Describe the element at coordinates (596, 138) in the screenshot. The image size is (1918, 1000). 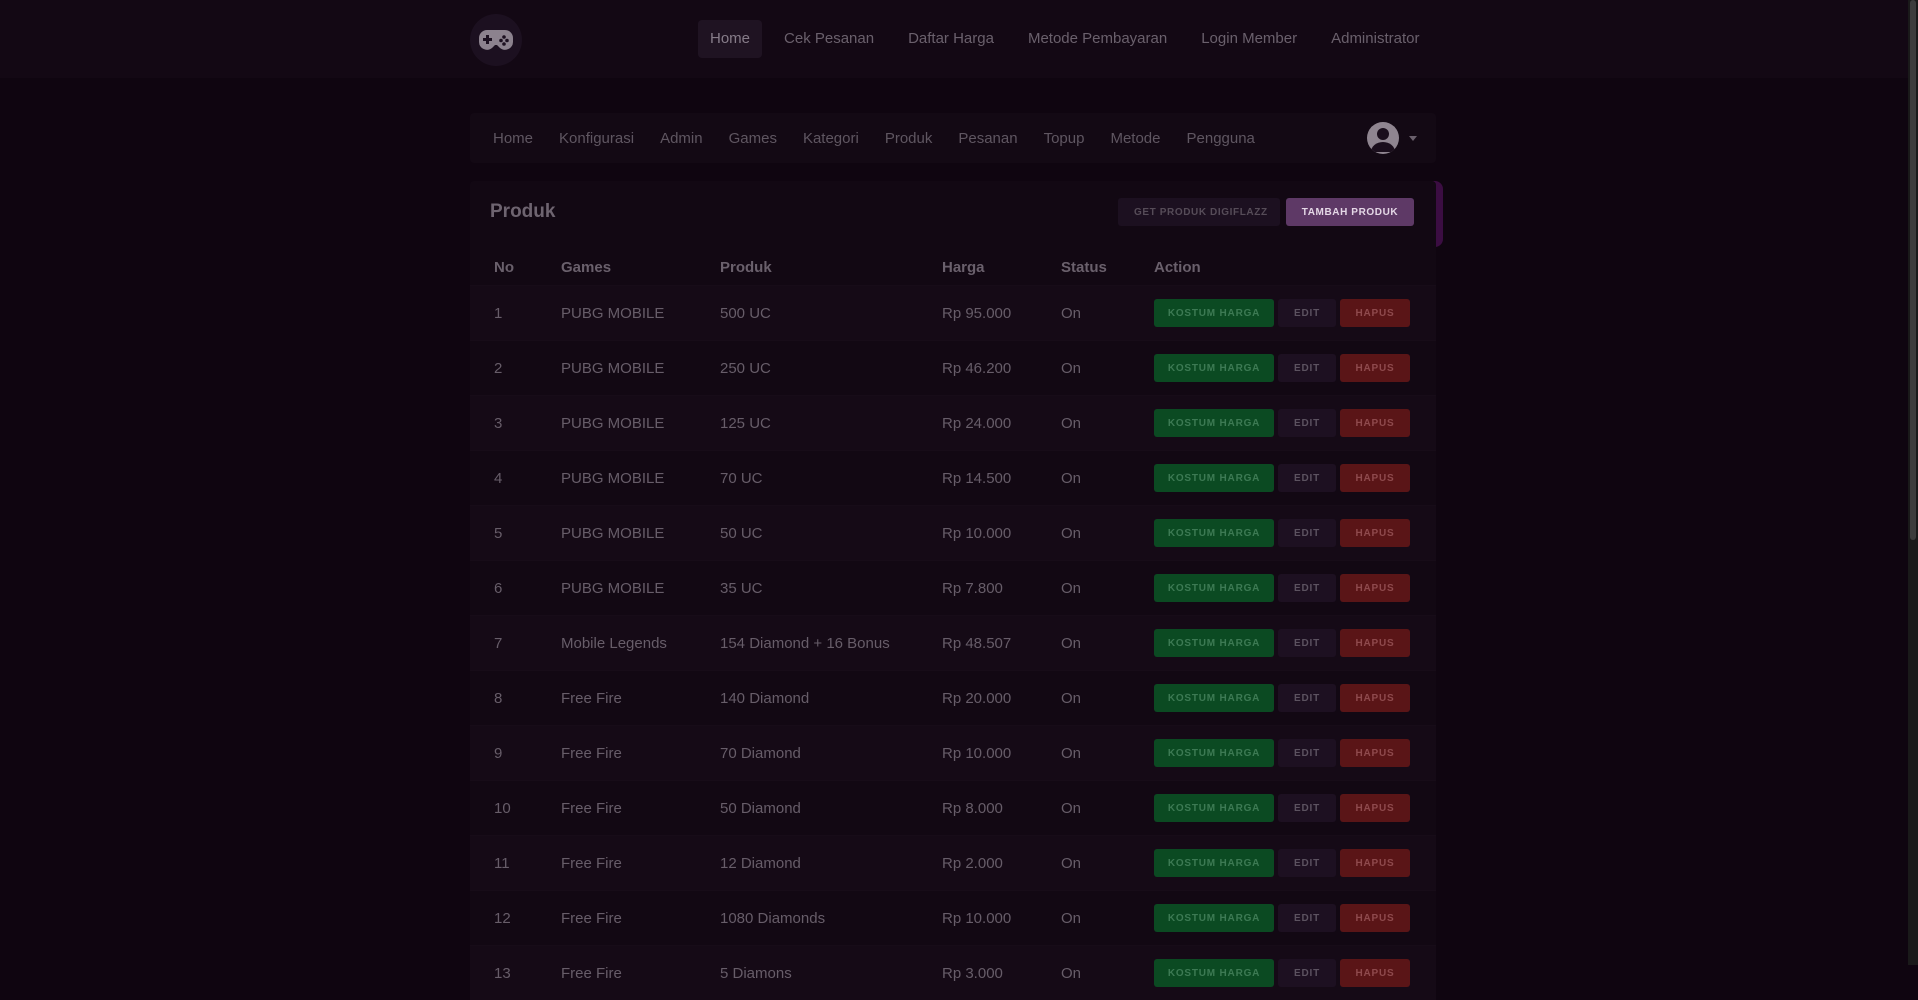
I see `subnav-konfigurasi: Konfigurasi` at that location.